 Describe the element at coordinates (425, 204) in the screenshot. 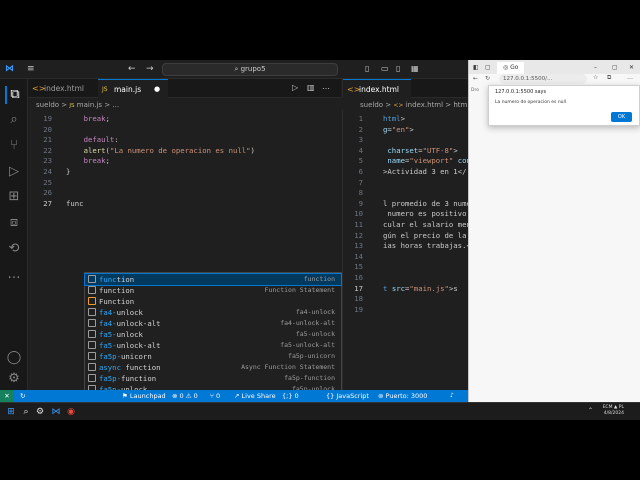

I see `code-line: l promedio de 3 numer` at that location.